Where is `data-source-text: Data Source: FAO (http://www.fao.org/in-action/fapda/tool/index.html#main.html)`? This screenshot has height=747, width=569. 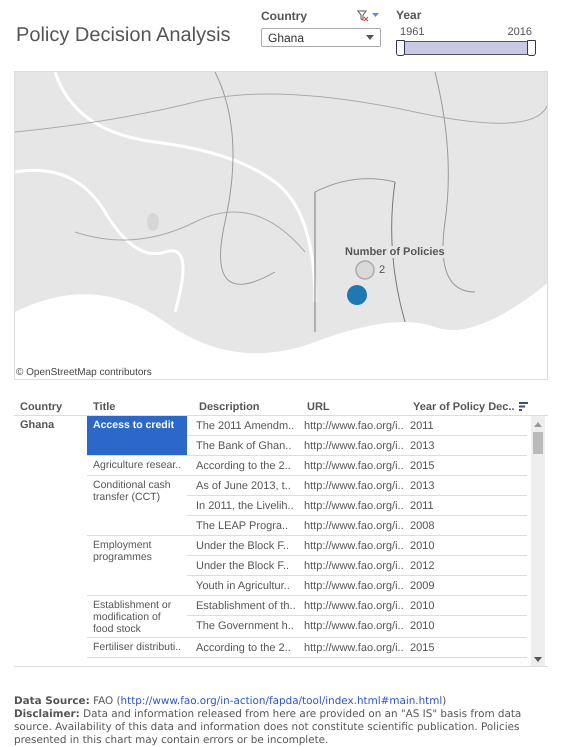 data-source-text: Data Source: FAO (http://www.fao.org/in-action/fapda/tool/index.html#main.html) is located at coordinates (231, 701).